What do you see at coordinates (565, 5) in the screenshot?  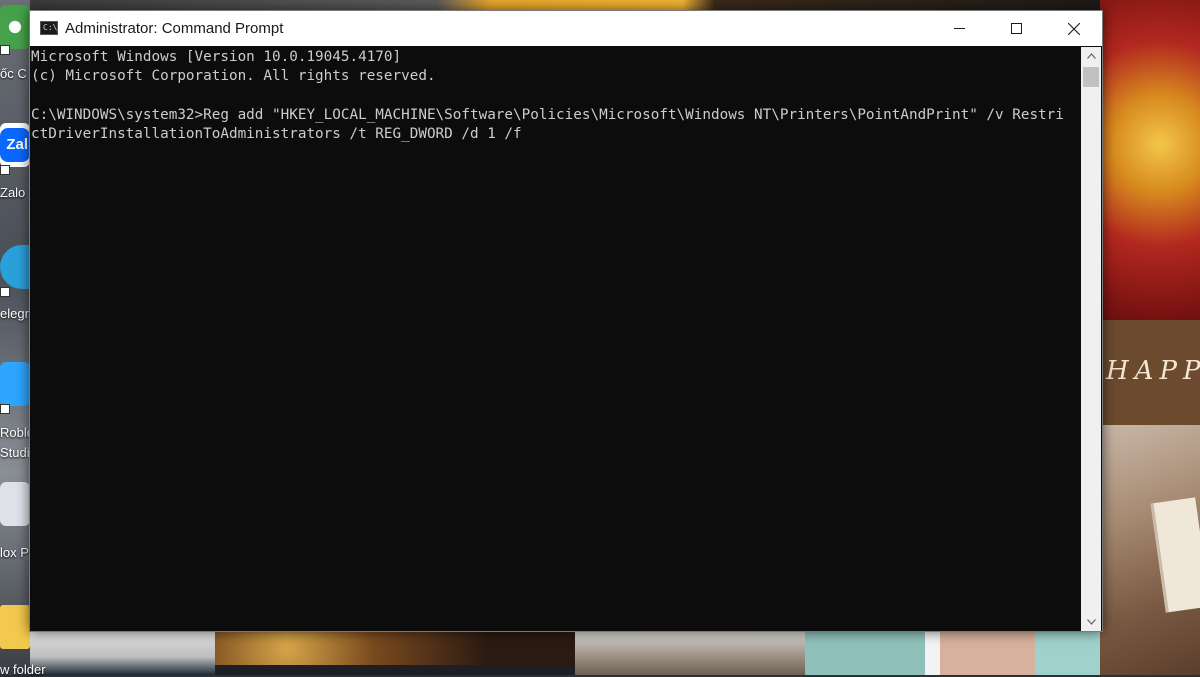 I see `wallpaper-top` at bounding box center [565, 5].